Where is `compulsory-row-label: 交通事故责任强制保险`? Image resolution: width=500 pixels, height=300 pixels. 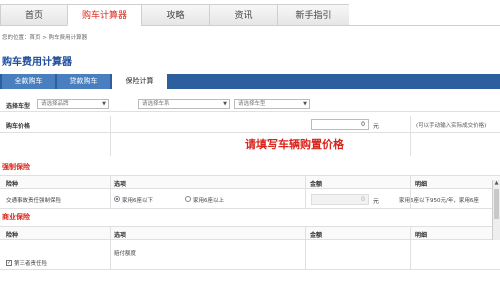
compulsory-row-label: 交通事故责任强制保险 is located at coordinates (34, 201).